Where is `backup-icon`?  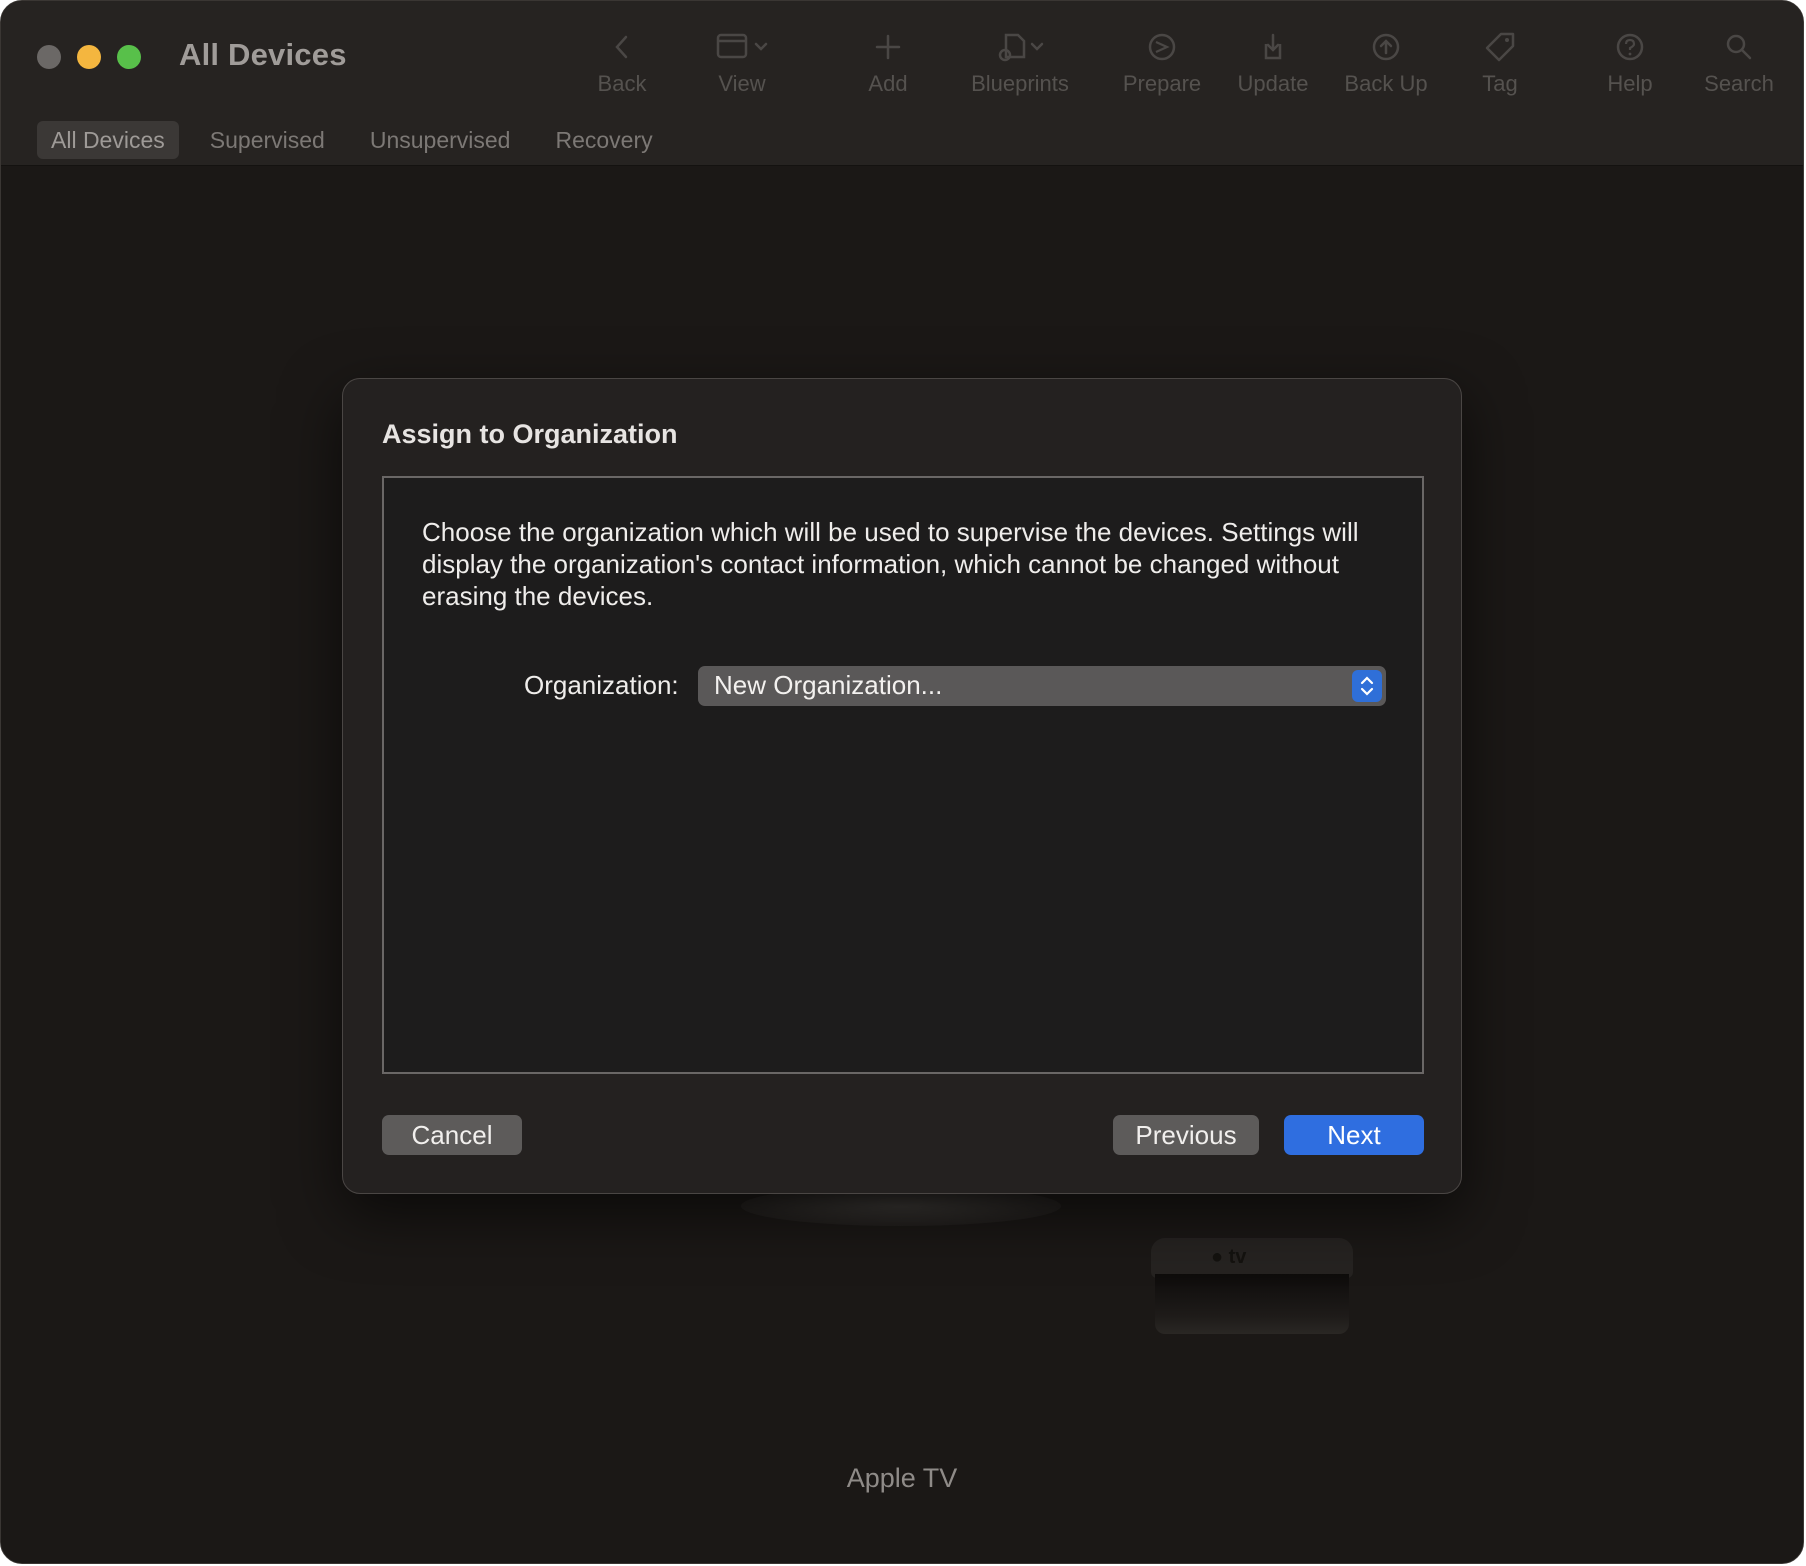 backup-icon is located at coordinates (1386, 47).